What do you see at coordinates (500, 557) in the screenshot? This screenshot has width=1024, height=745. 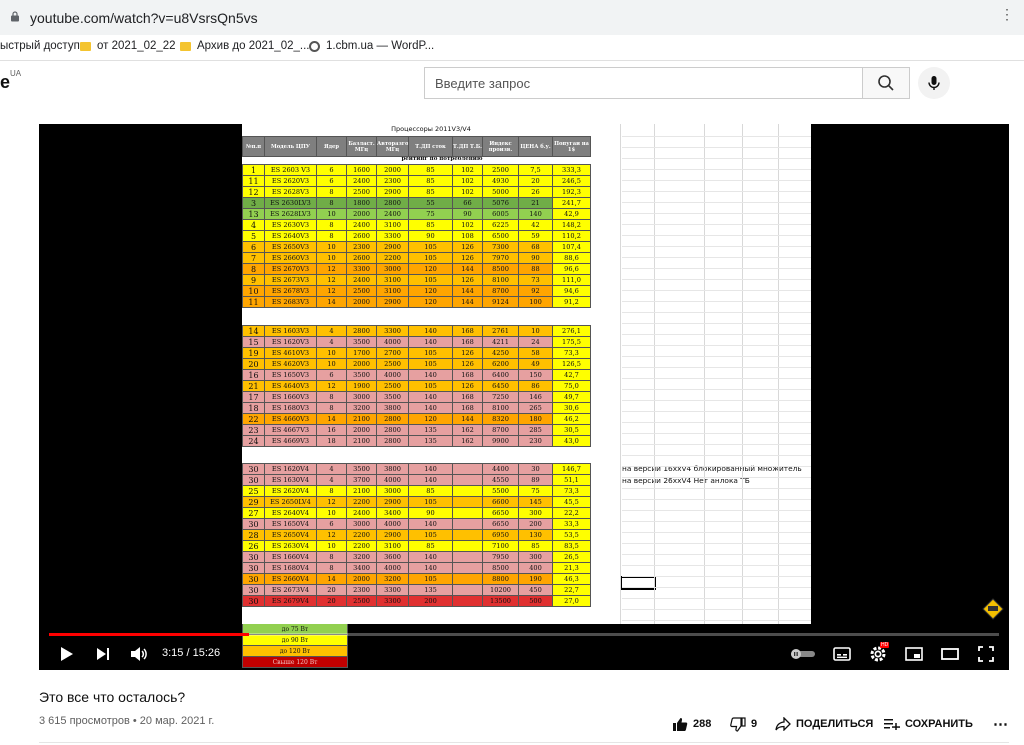 I see `table-cell: 7950` at bounding box center [500, 557].